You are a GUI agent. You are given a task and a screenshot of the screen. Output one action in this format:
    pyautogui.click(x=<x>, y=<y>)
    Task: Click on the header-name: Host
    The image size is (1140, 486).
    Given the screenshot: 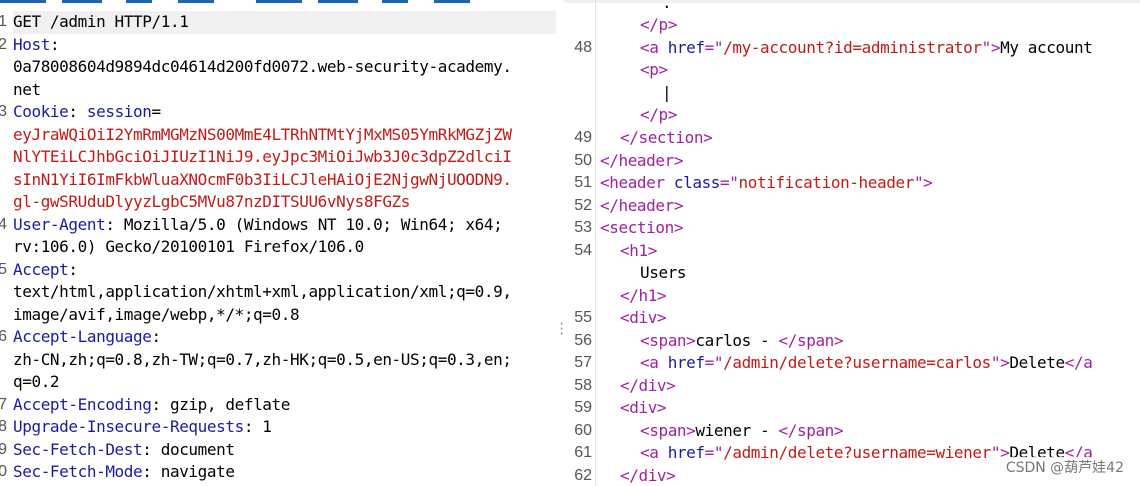 What is the action you would take?
    pyautogui.click(x=31, y=44)
    